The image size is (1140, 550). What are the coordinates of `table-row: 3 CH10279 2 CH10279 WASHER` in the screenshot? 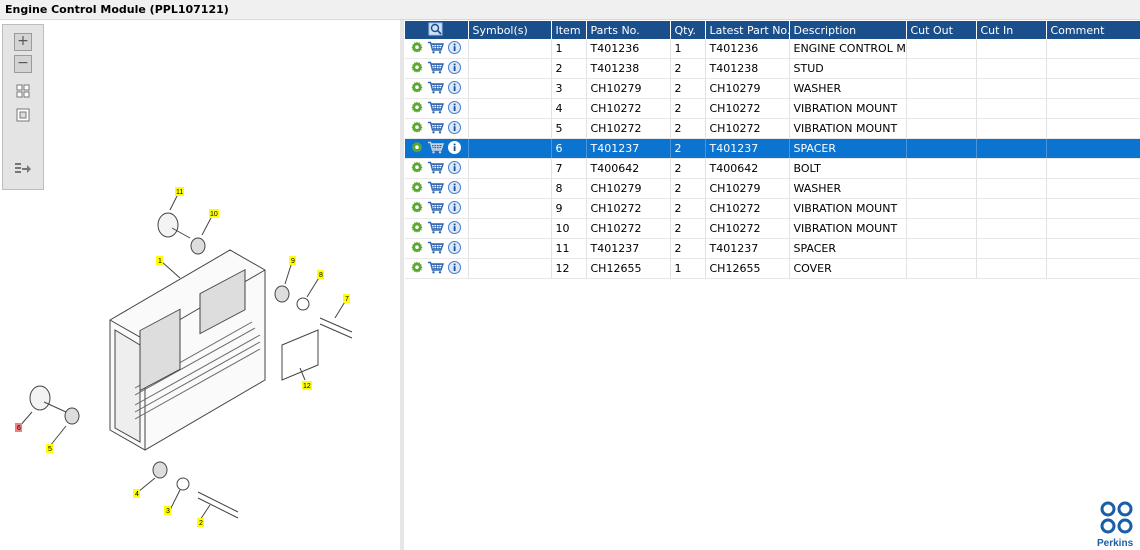 It's located at (772, 88).